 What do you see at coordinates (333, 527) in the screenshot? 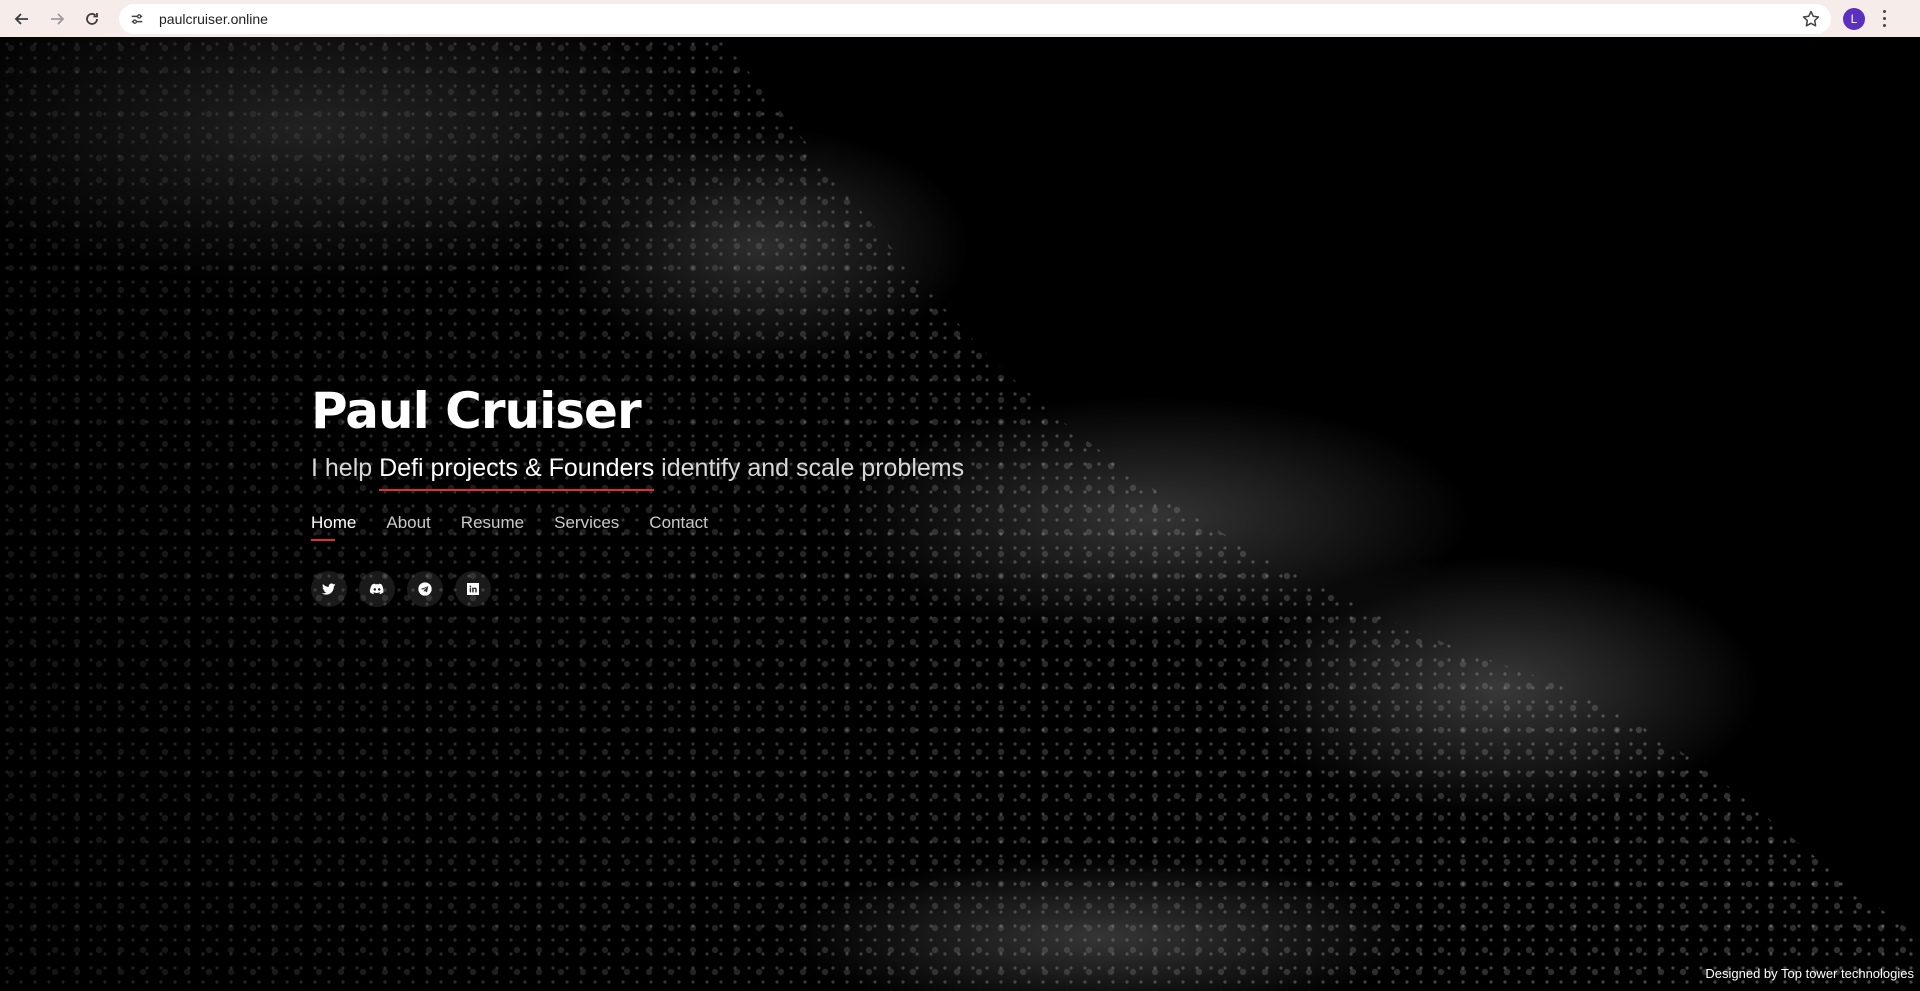
I see `nav-home: Home` at bounding box center [333, 527].